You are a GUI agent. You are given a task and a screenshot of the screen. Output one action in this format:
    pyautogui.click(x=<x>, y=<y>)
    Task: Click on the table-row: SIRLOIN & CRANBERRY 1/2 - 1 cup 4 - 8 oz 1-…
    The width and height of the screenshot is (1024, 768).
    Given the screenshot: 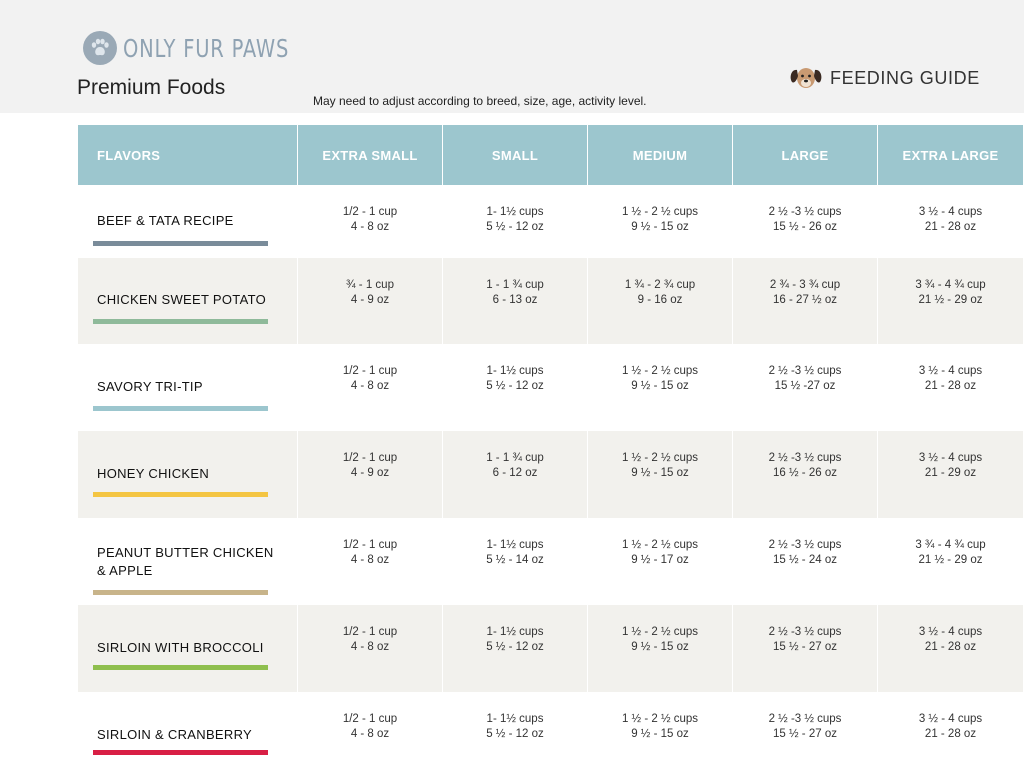 What is the action you would take?
    pyautogui.click(x=551, y=730)
    